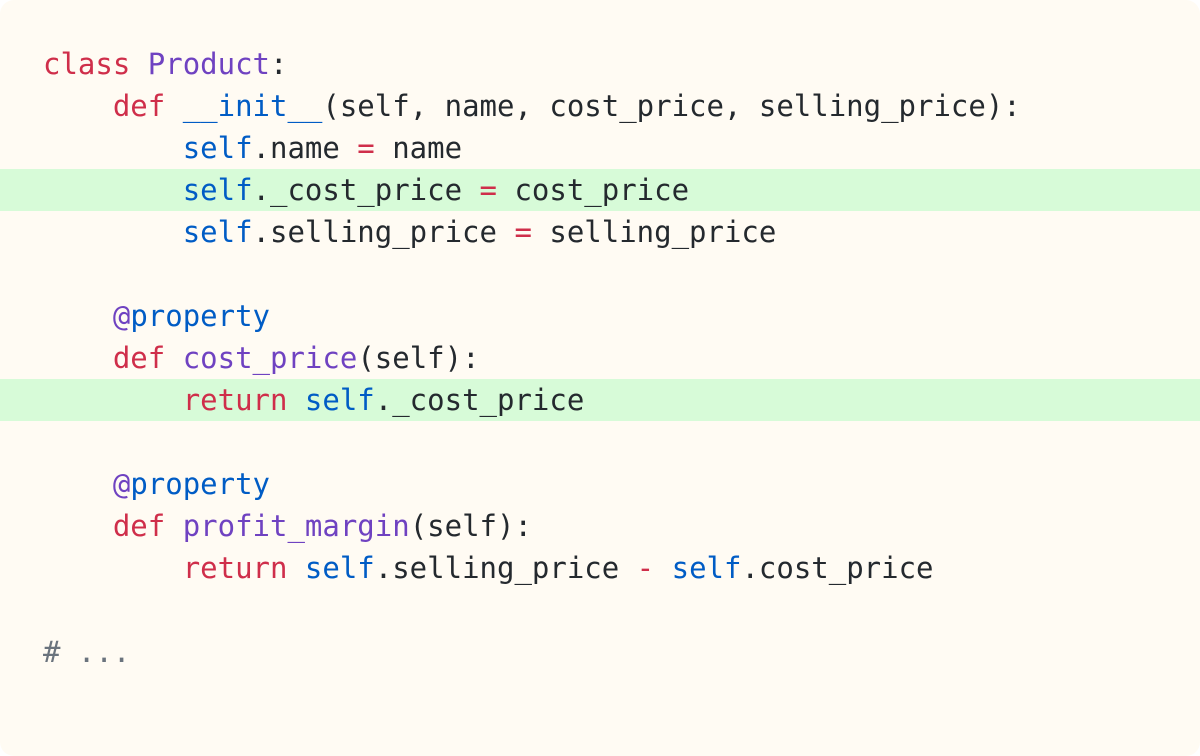 This screenshot has width=1200, height=756. I want to click on code-token-fn: profit_margin, so click(296, 526).